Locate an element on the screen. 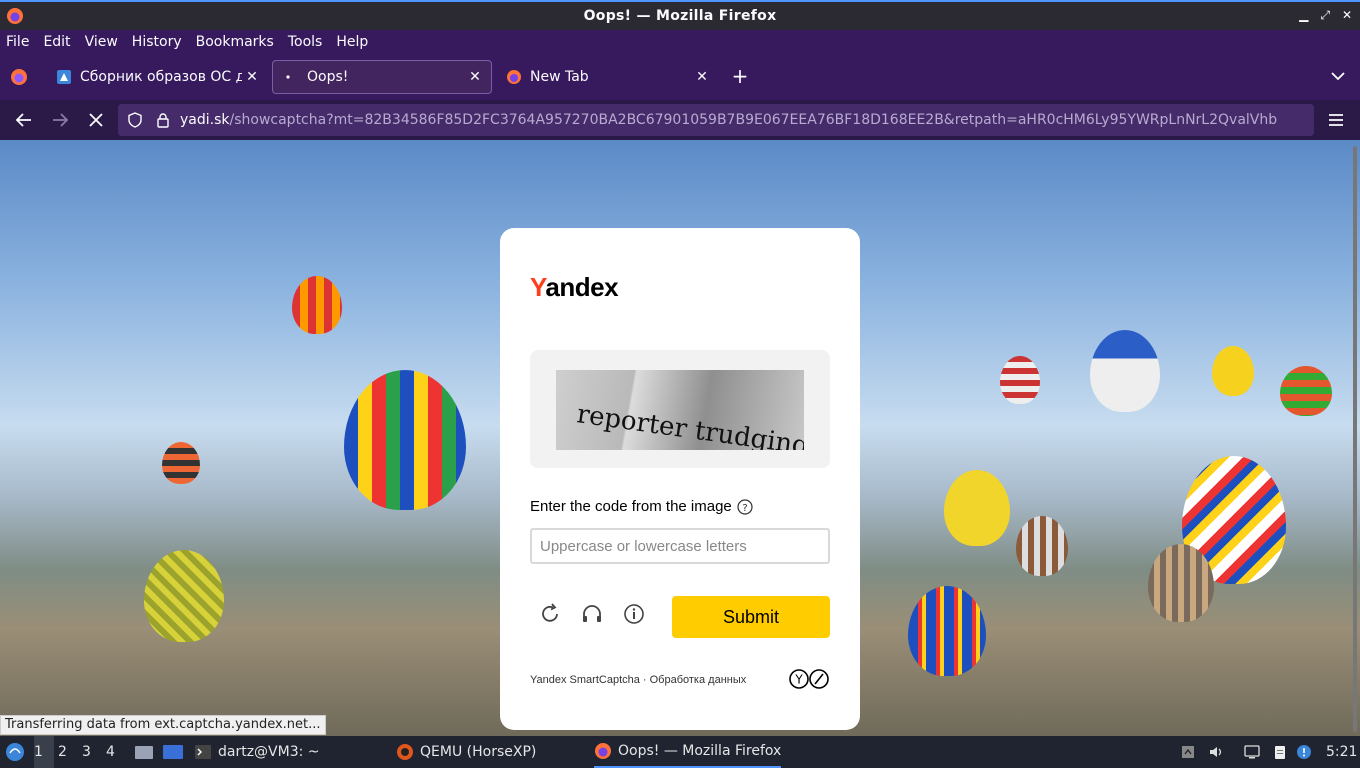  svg-text: Y is located at coordinates (798, 680).